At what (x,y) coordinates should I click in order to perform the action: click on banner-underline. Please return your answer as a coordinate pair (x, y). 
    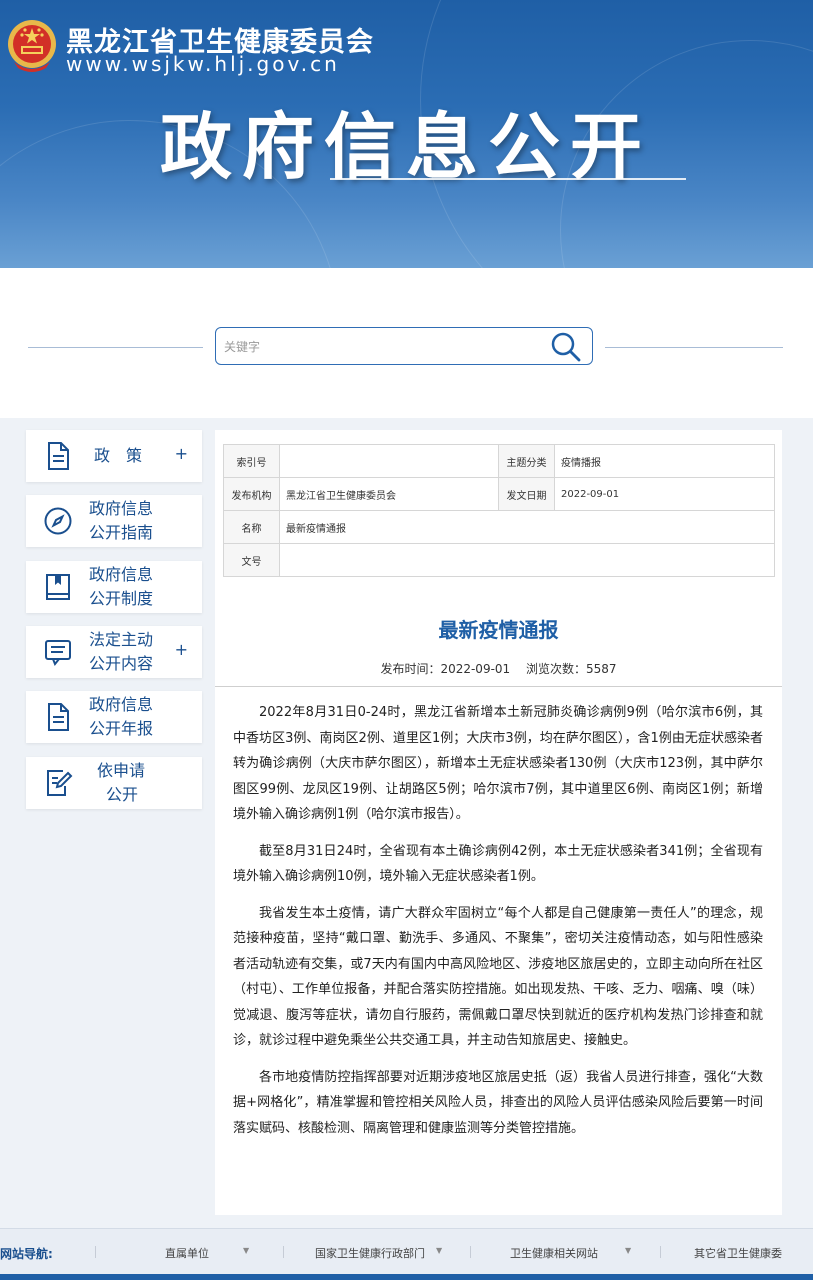
    Looking at the image, I should click on (508, 179).